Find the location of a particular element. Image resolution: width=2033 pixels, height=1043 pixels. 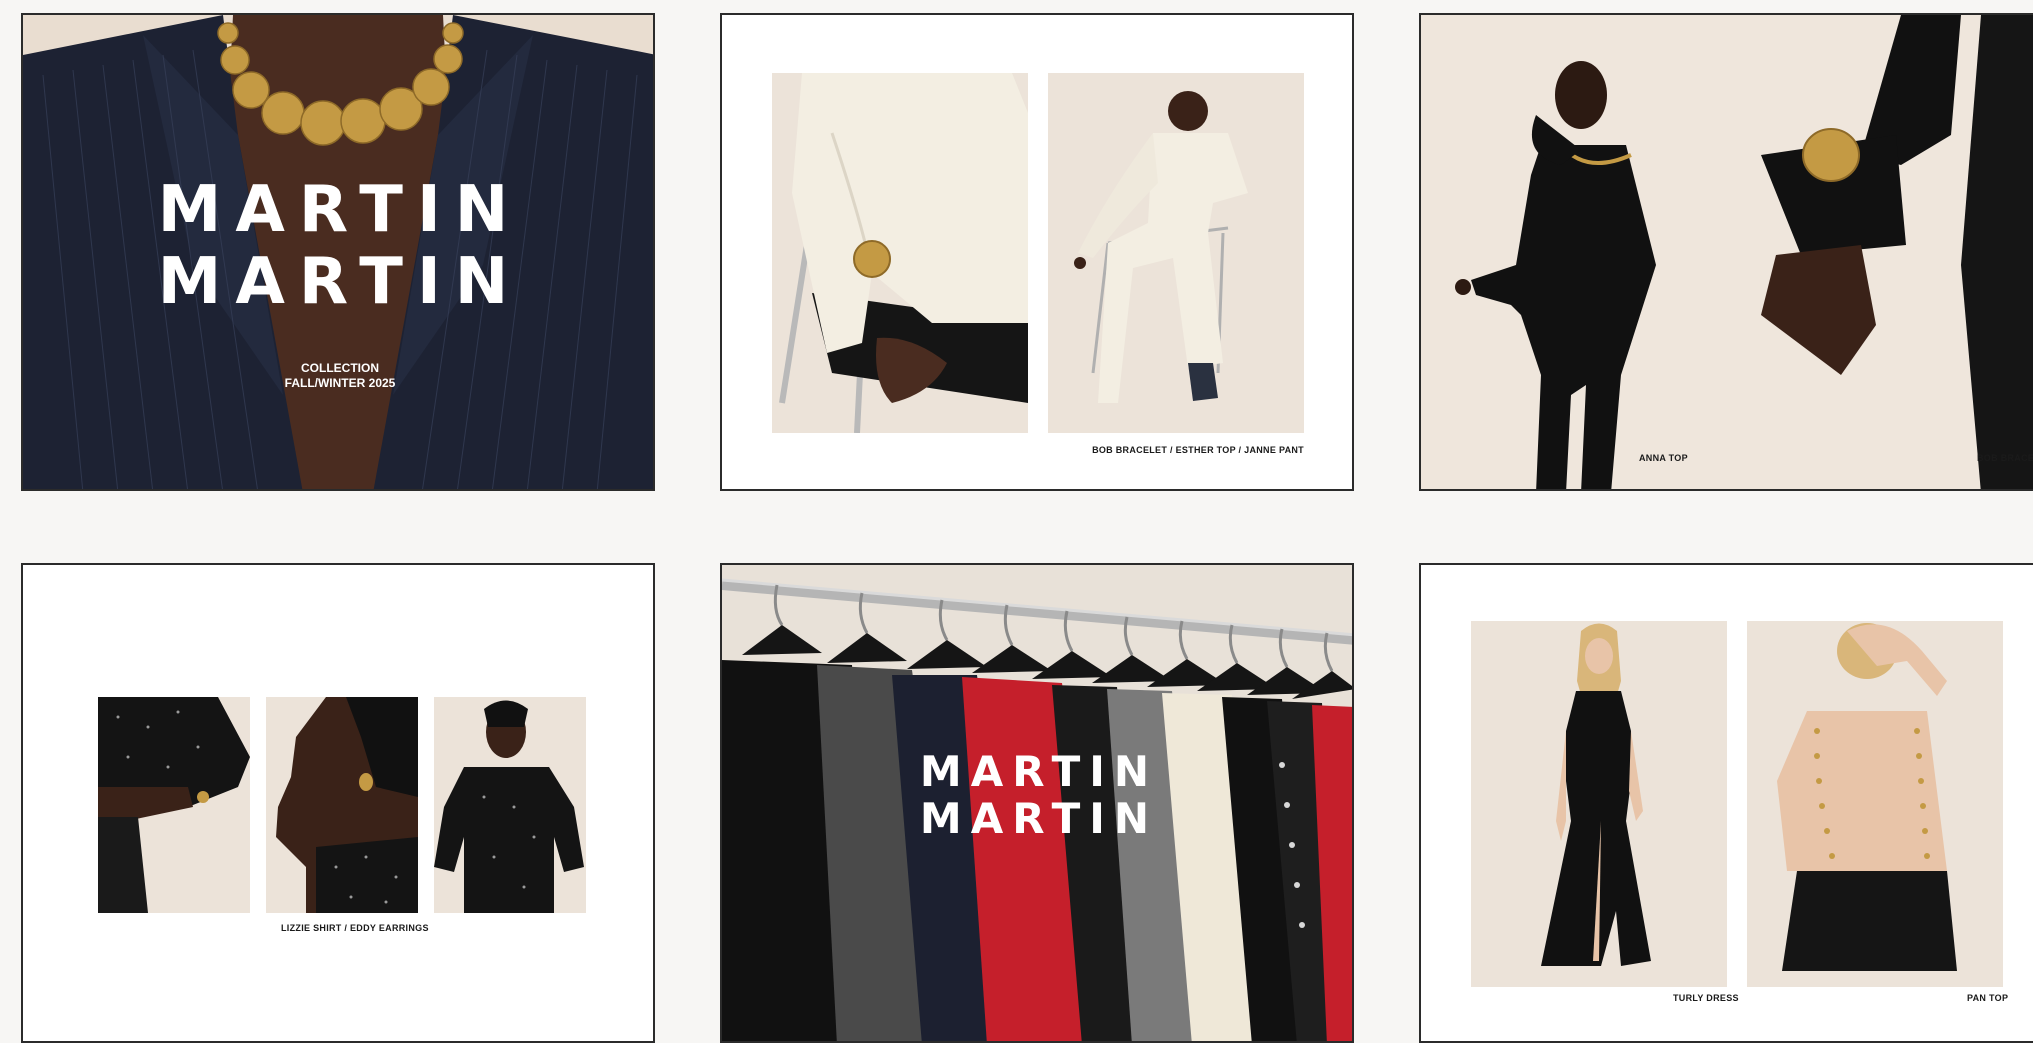

card3-caption-right: BOB BRACELET is located at coordinates (2005, 458).